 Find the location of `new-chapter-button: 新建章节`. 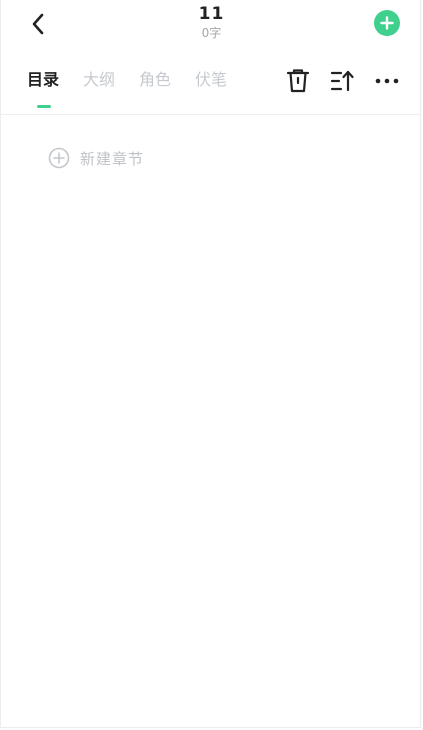

new-chapter-button: 新建章节 is located at coordinates (96, 158).